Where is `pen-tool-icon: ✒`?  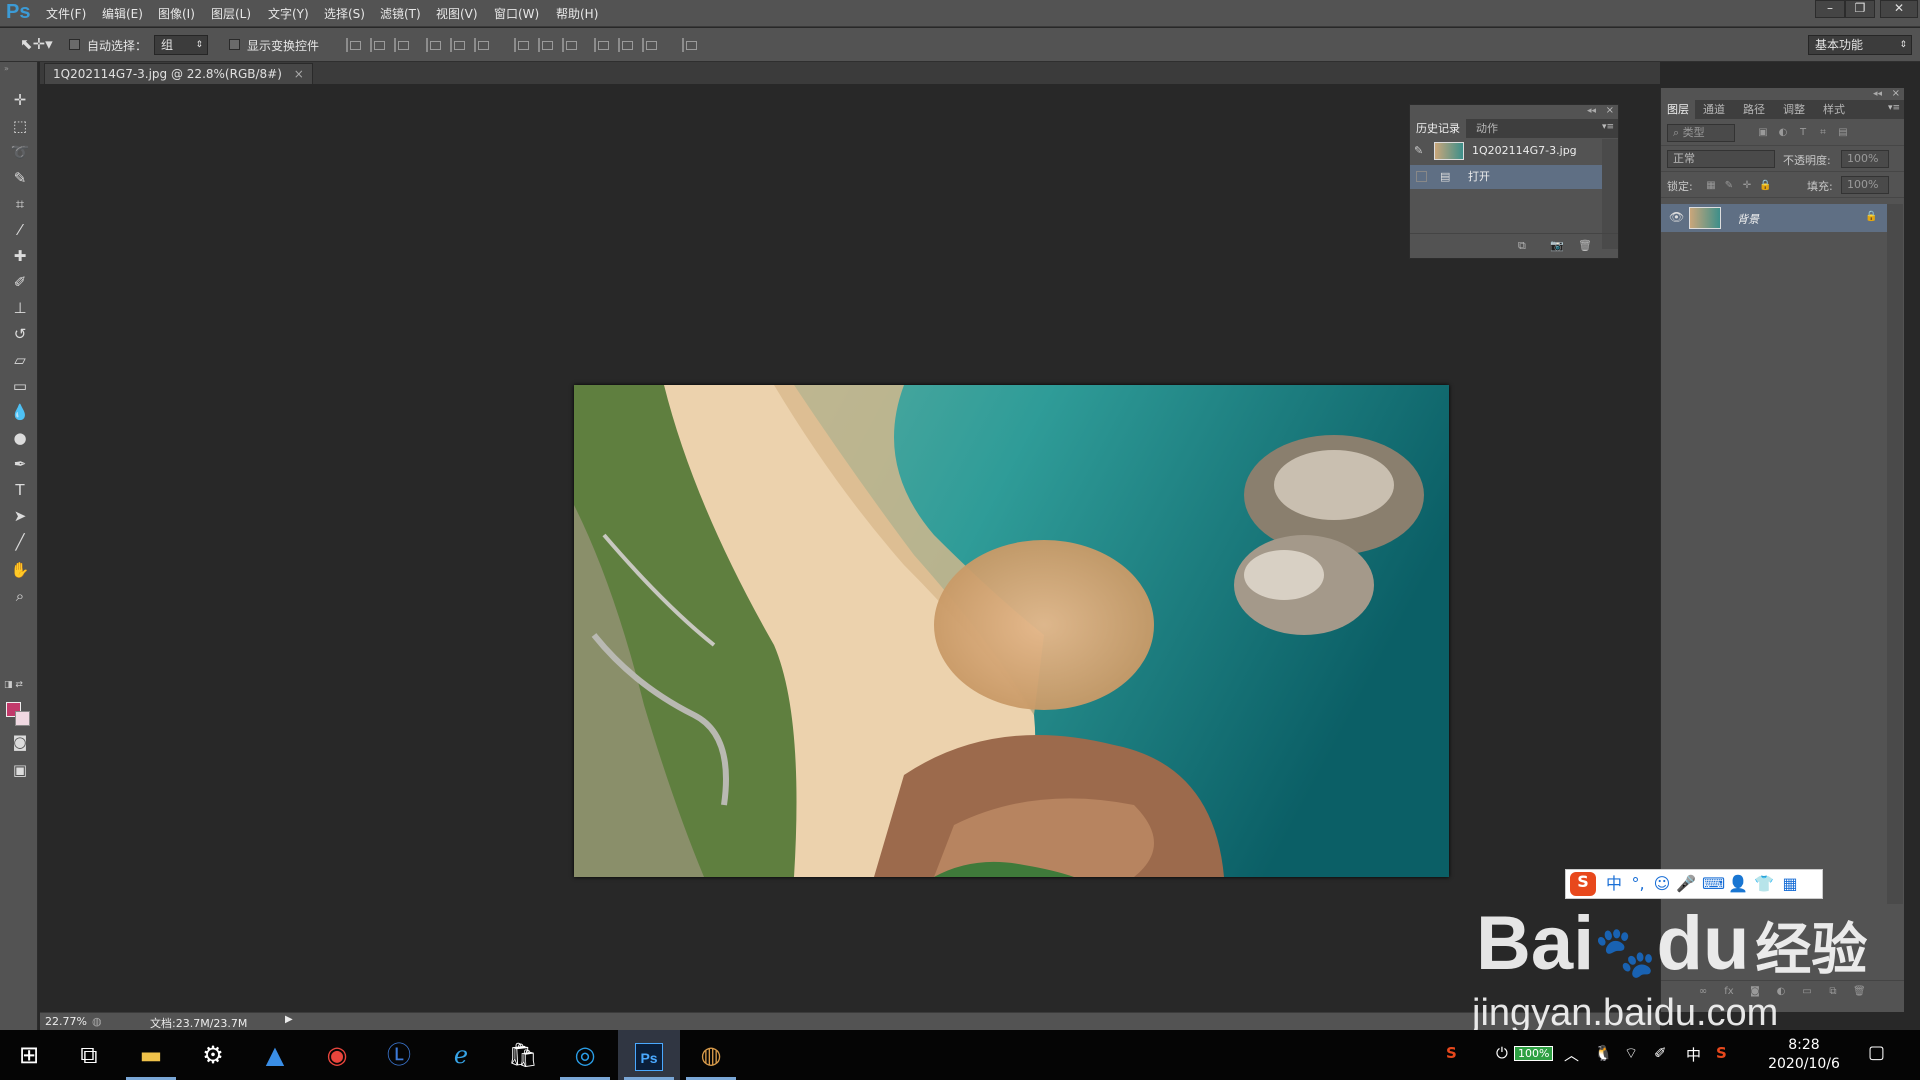 pen-tool-icon: ✒ is located at coordinates (20, 464).